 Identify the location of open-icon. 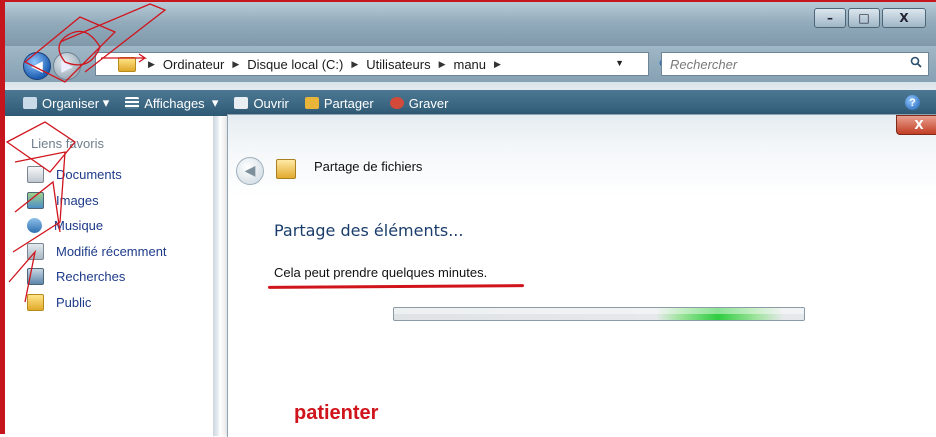
(241, 103).